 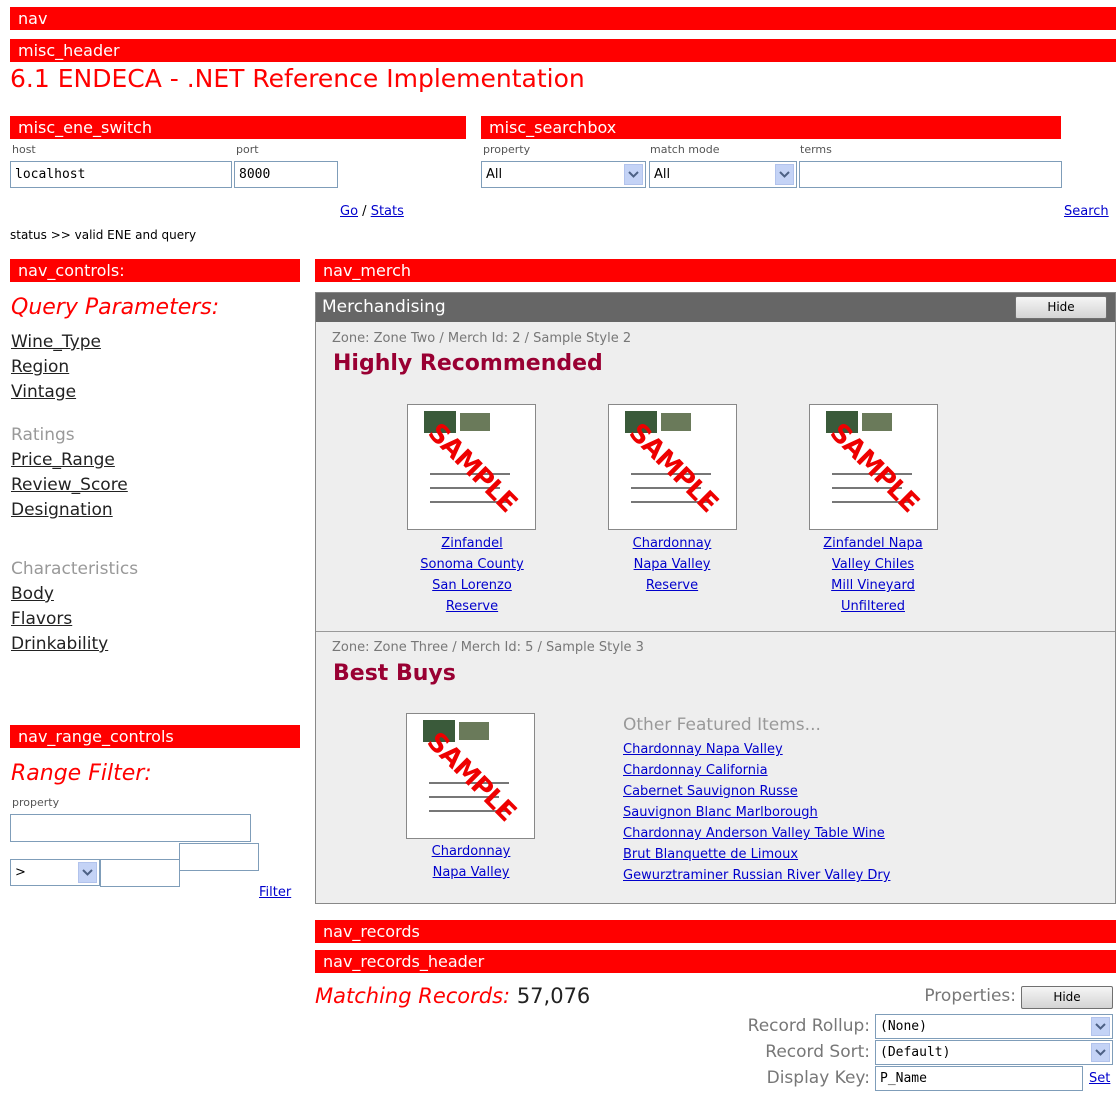 What do you see at coordinates (394, 673) in the screenshot?
I see `zone2-title: Best Buys` at bounding box center [394, 673].